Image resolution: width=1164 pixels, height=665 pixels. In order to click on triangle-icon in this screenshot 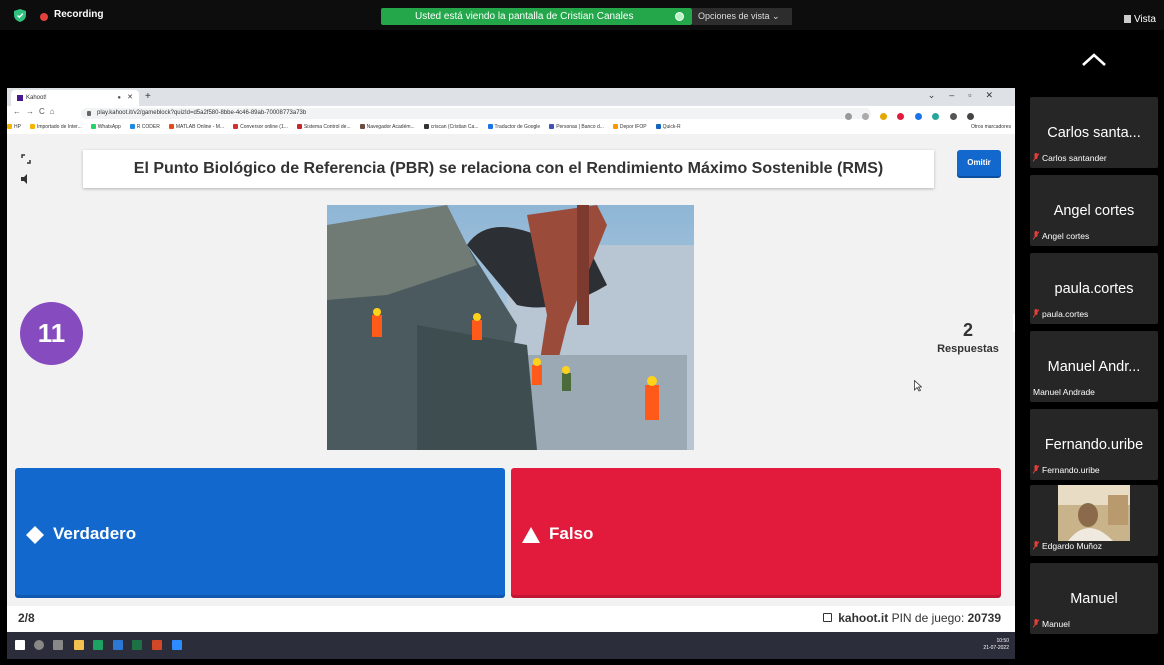, I will do `click(531, 535)`.